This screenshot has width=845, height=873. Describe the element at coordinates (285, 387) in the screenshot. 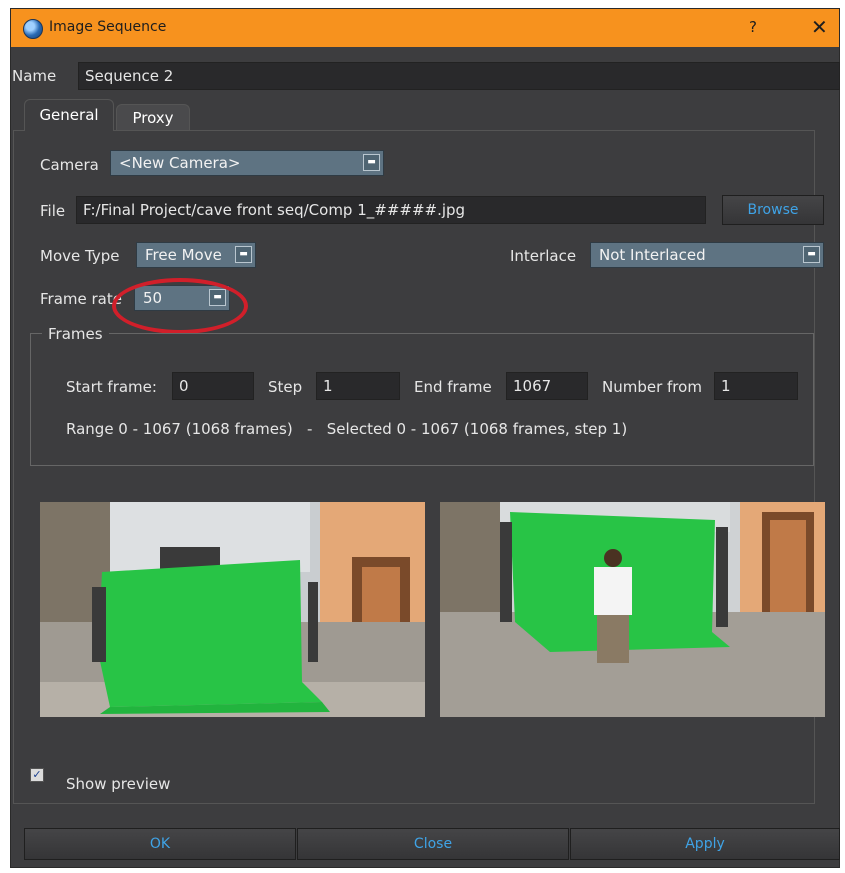

I see `step-label: Step` at that location.